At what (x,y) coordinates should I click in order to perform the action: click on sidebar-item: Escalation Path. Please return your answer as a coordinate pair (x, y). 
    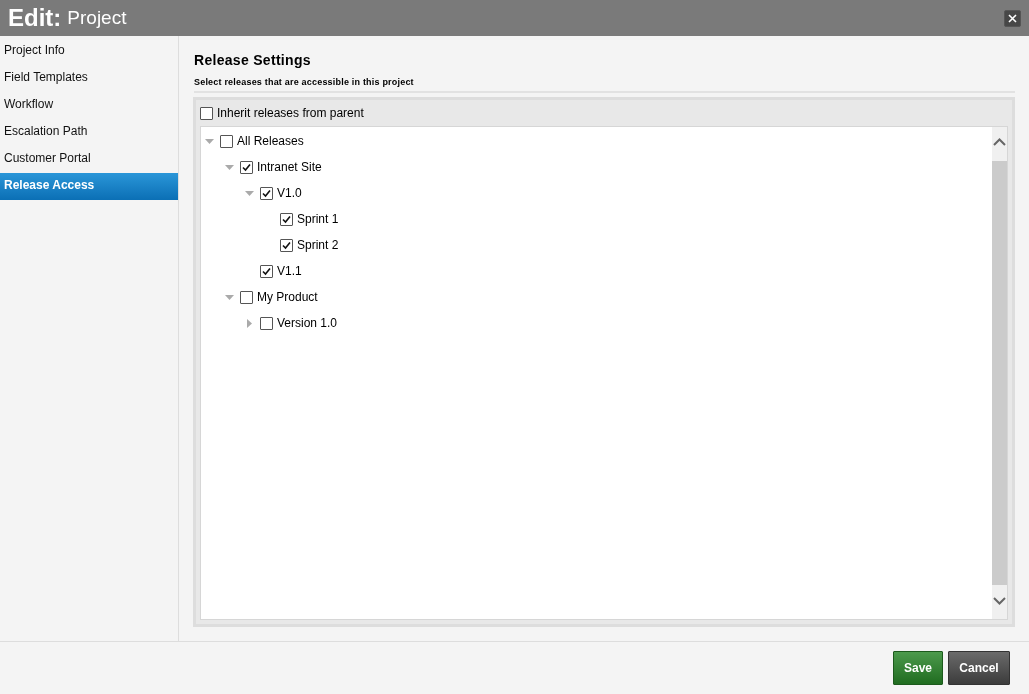
    Looking at the image, I should click on (89, 132).